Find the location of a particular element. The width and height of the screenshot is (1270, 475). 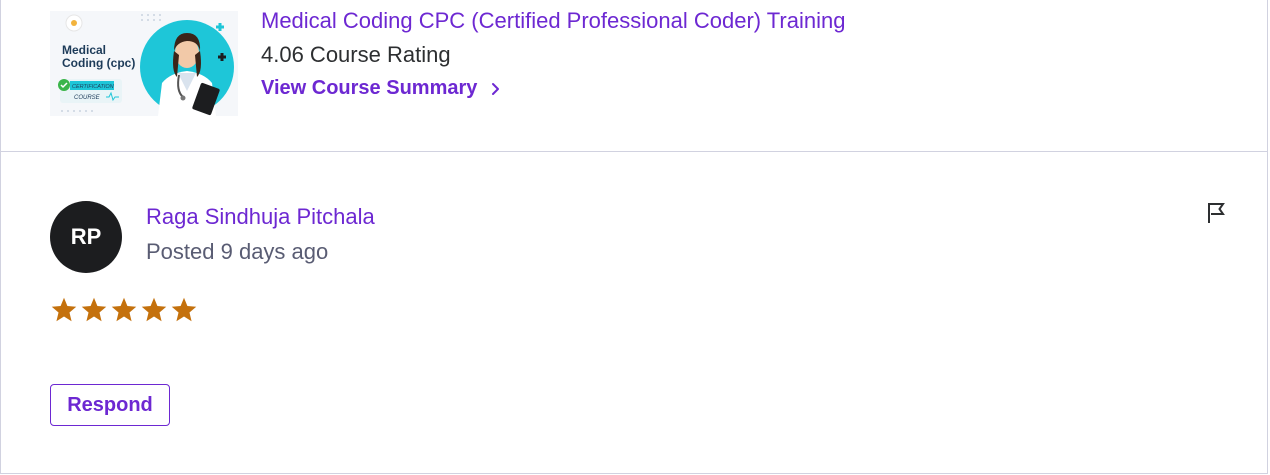

star-rating is located at coordinates (124, 310).